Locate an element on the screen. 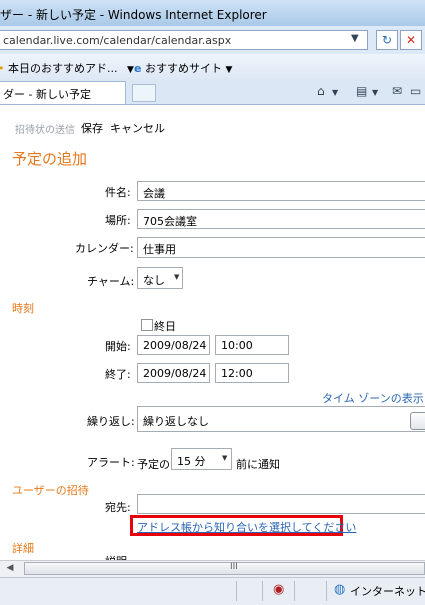  timezone-link: タイム ゾーンの表示 is located at coordinates (373, 398).